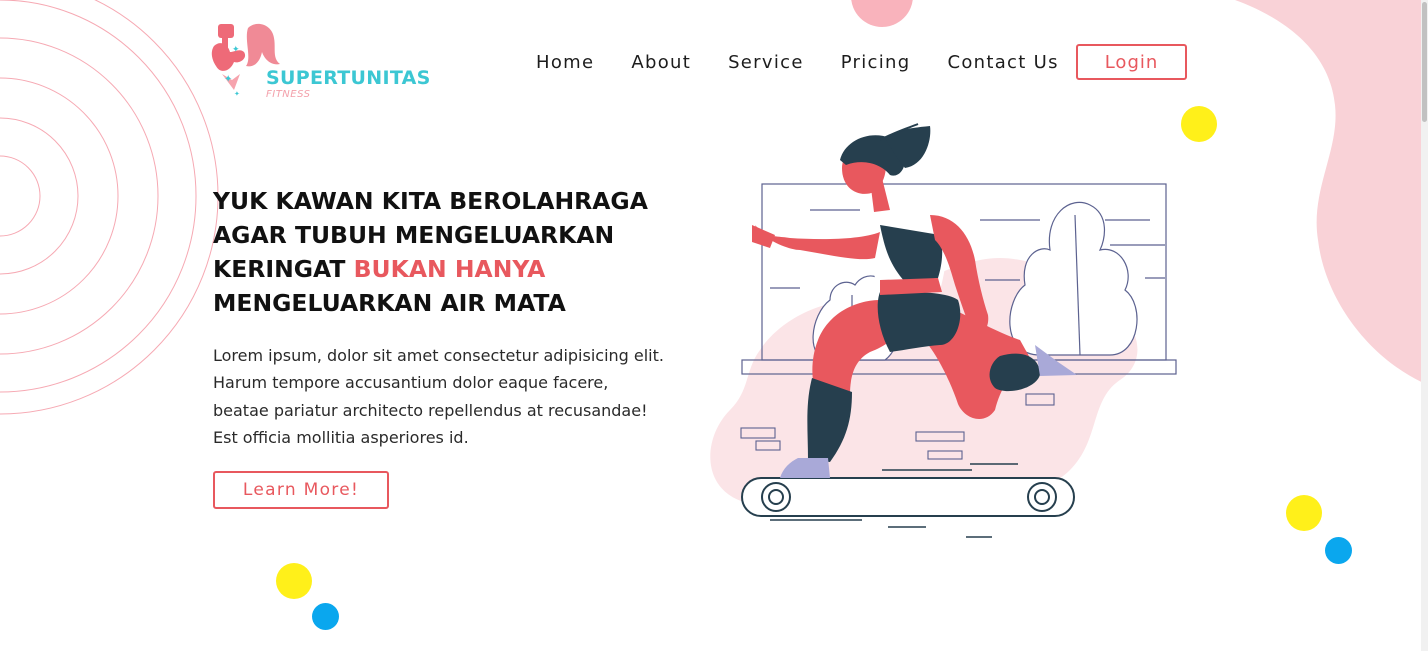  What do you see at coordinates (882, 13) in the screenshot?
I see `pink-dot-decoration` at bounding box center [882, 13].